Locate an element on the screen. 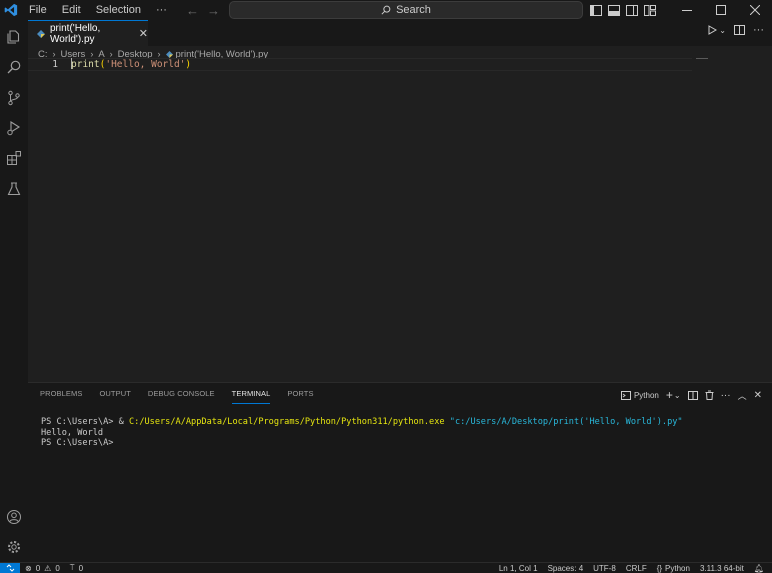  search-icon is located at coordinates (386, 10).